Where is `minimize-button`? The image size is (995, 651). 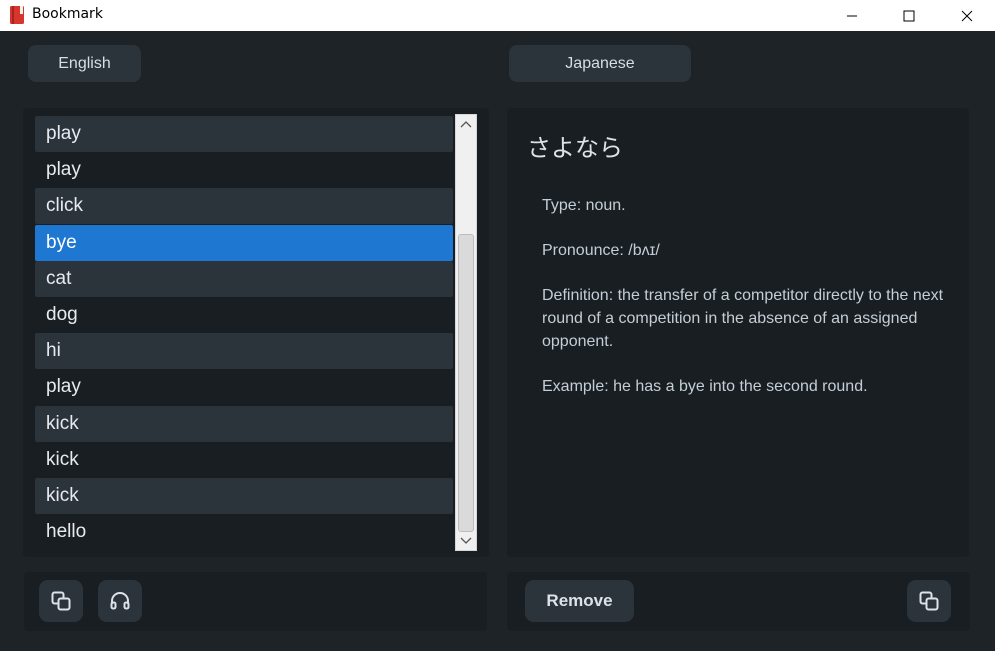 minimize-button is located at coordinates (852, 15).